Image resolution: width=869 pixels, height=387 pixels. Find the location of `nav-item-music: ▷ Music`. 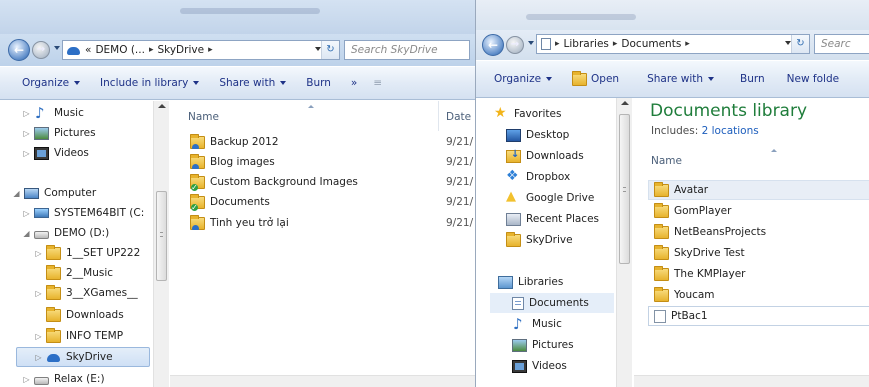

nav-item-music: ▷ Music is located at coordinates (52, 113).